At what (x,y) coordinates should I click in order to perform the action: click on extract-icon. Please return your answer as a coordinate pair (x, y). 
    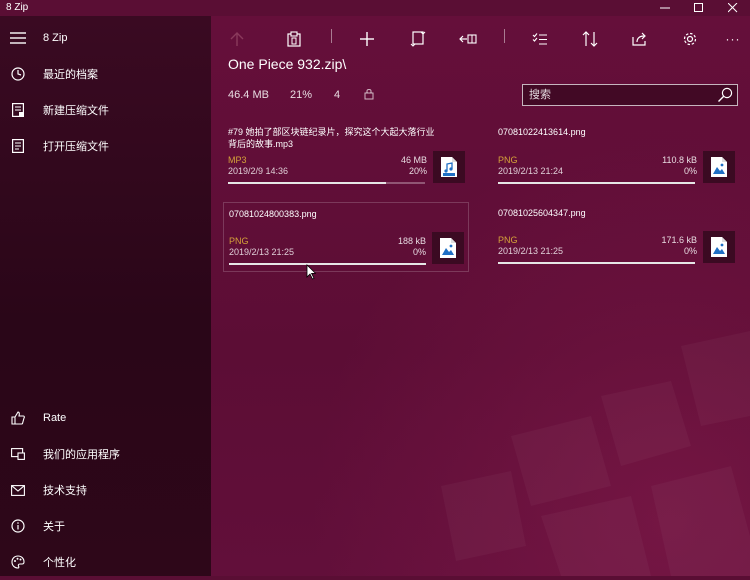
    Looking at the image, I should click on (418, 39).